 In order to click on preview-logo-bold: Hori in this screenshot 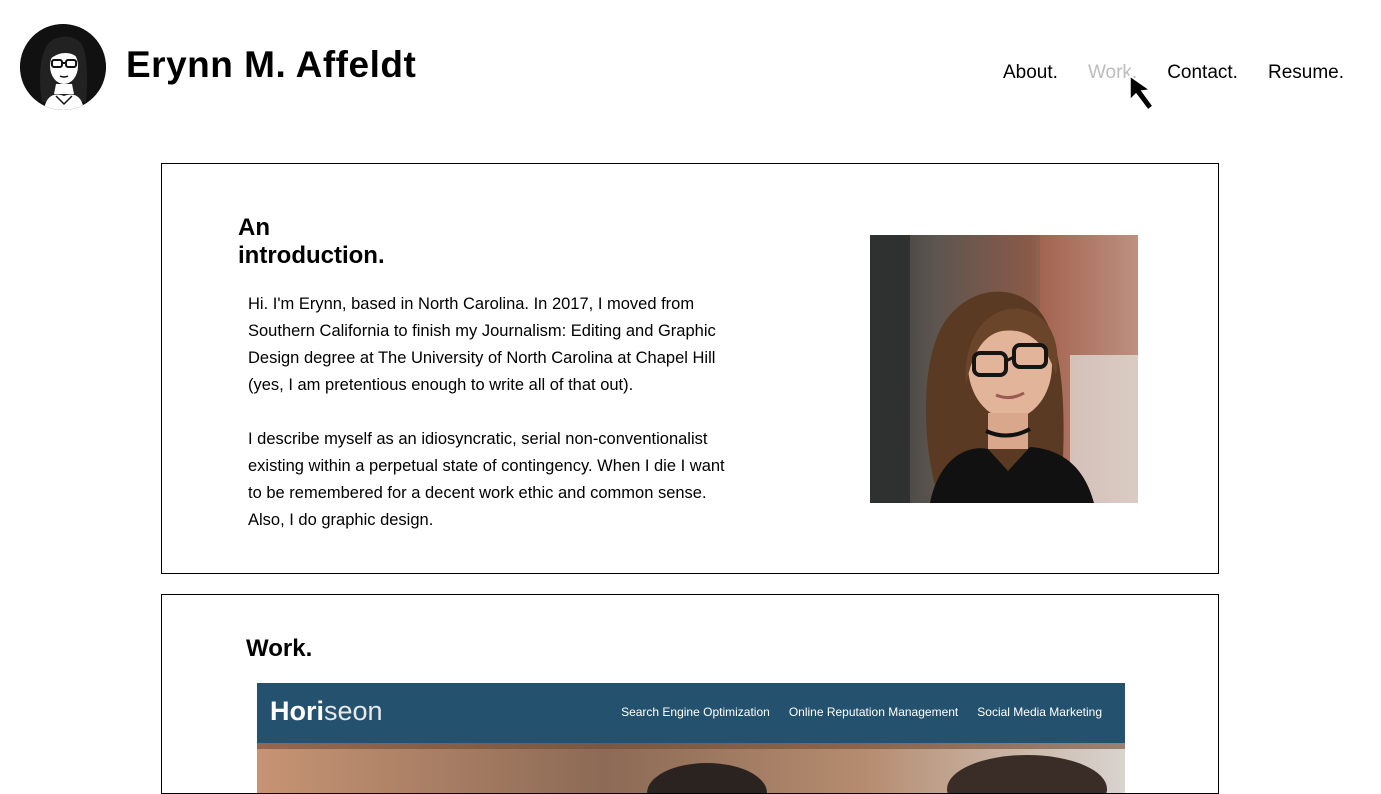, I will do `click(297, 711)`.